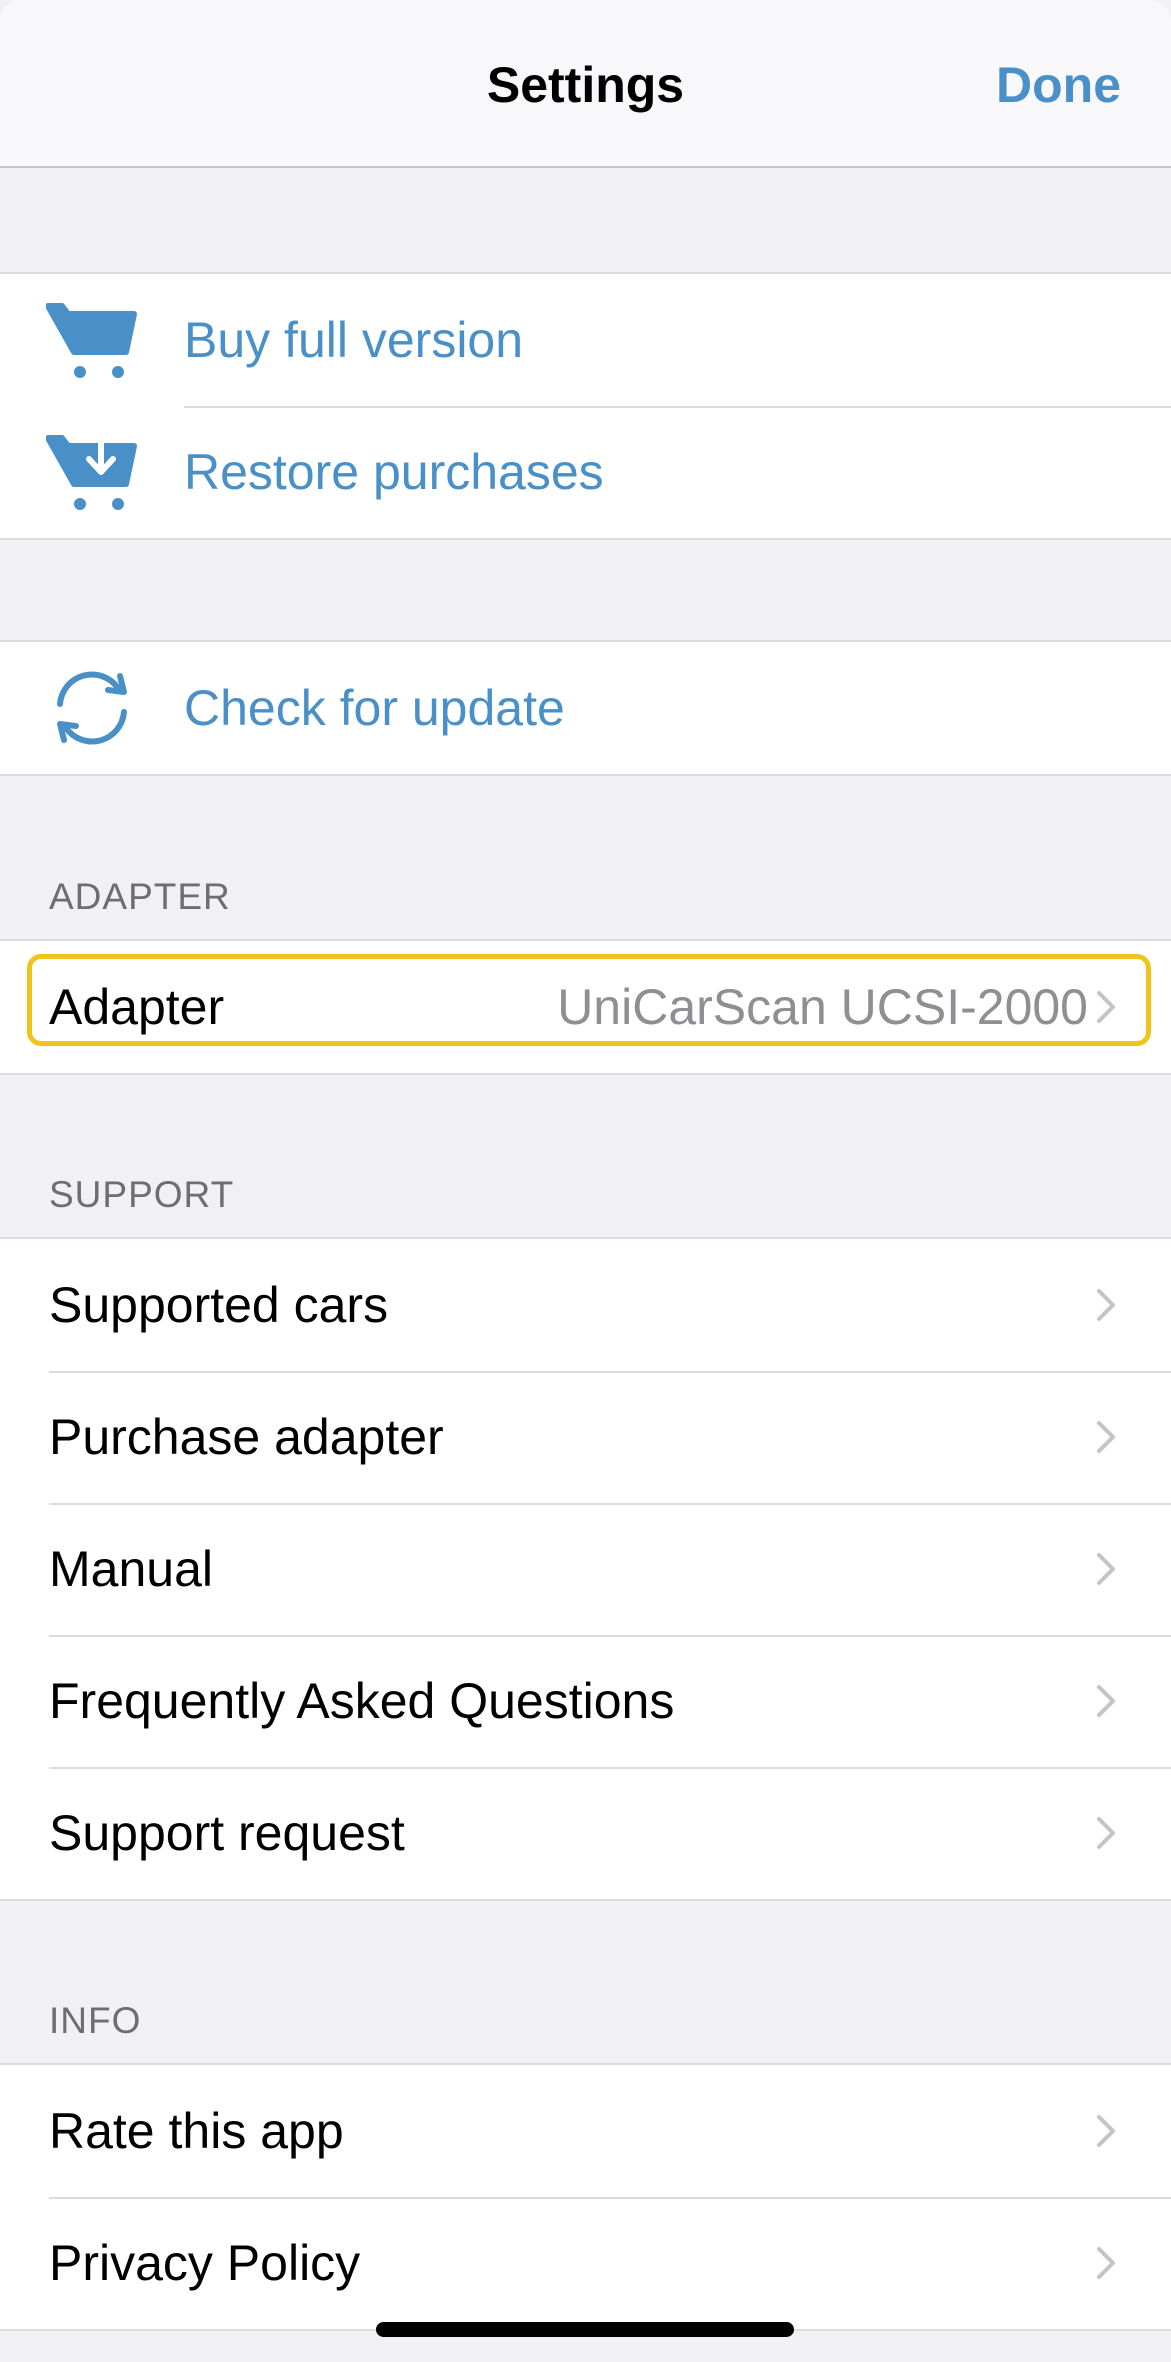 The image size is (1171, 2362). I want to click on adapter-section-header: ADAPTER, so click(140, 896).